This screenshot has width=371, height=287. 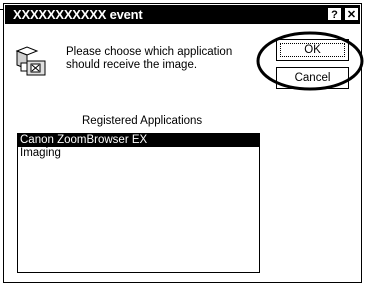 What do you see at coordinates (351, 14) in the screenshot?
I see `close-button: ✕` at bounding box center [351, 14].